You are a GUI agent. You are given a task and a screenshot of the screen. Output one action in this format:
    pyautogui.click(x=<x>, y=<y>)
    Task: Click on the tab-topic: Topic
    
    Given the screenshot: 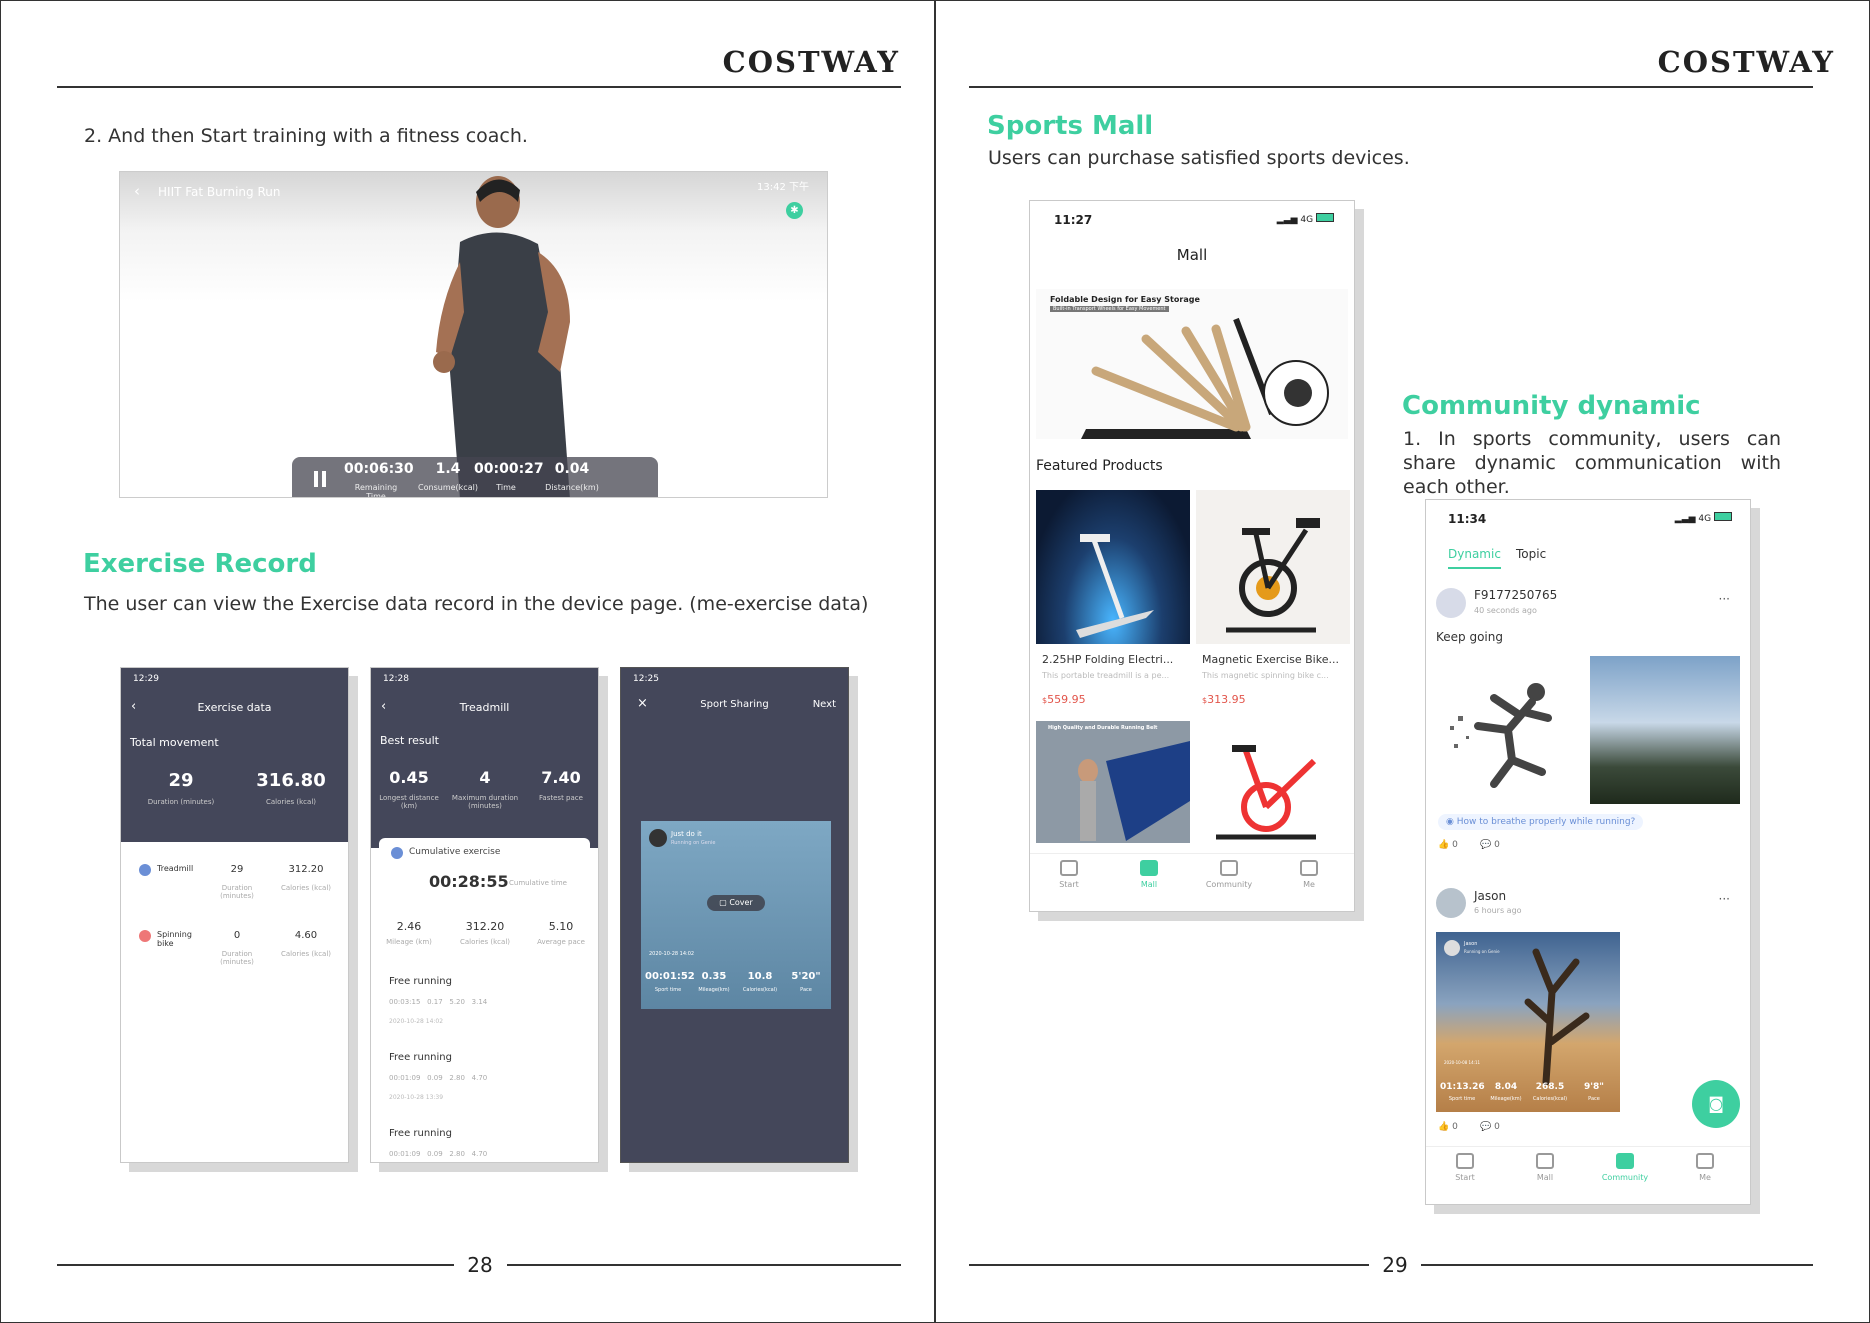 What is the action you would take?
    pyautogui.click(x=1531, y=554)
    